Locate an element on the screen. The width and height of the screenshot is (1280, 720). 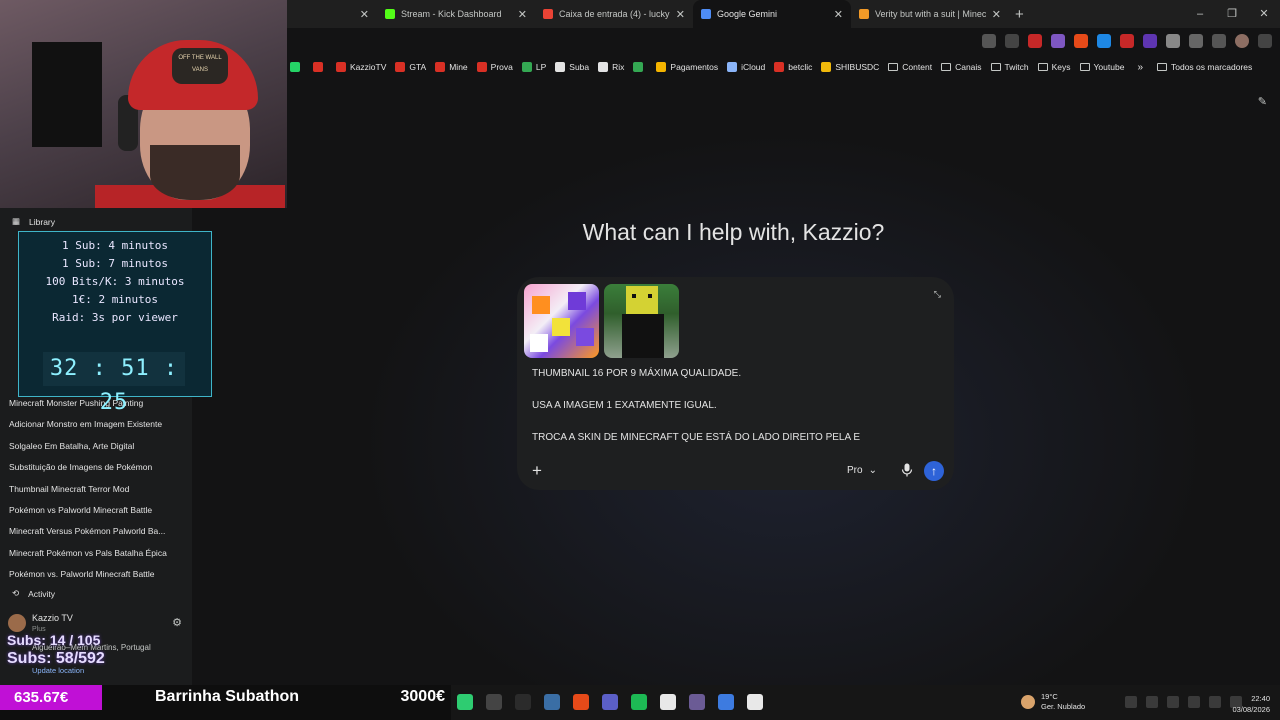
goal-line: 100 Bits/K: 3 minutos is located at coordinates (115, 281).